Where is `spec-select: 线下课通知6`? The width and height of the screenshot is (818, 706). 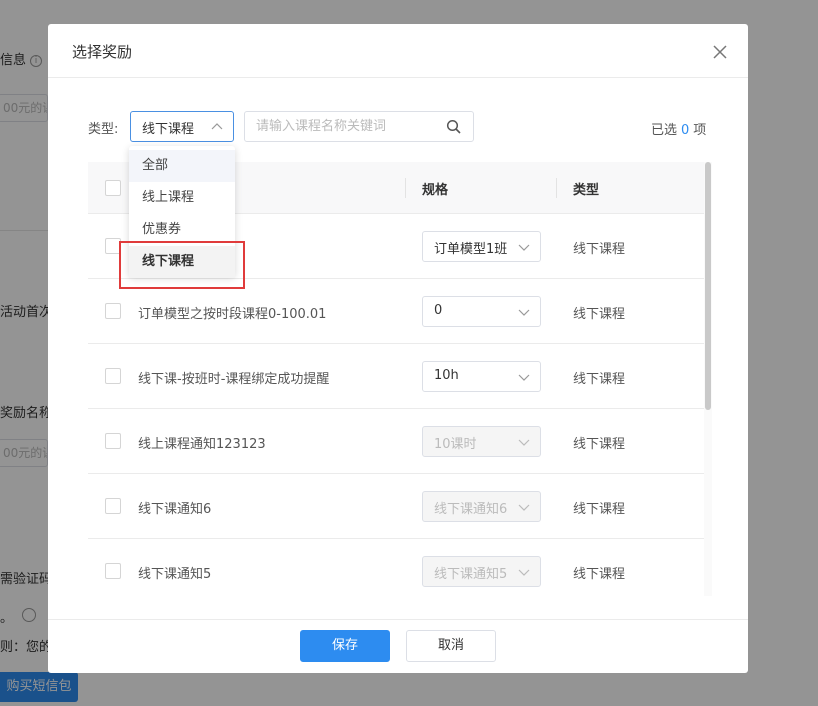
spec-select: 线下课通知6 is located at coordinates (481, 506).